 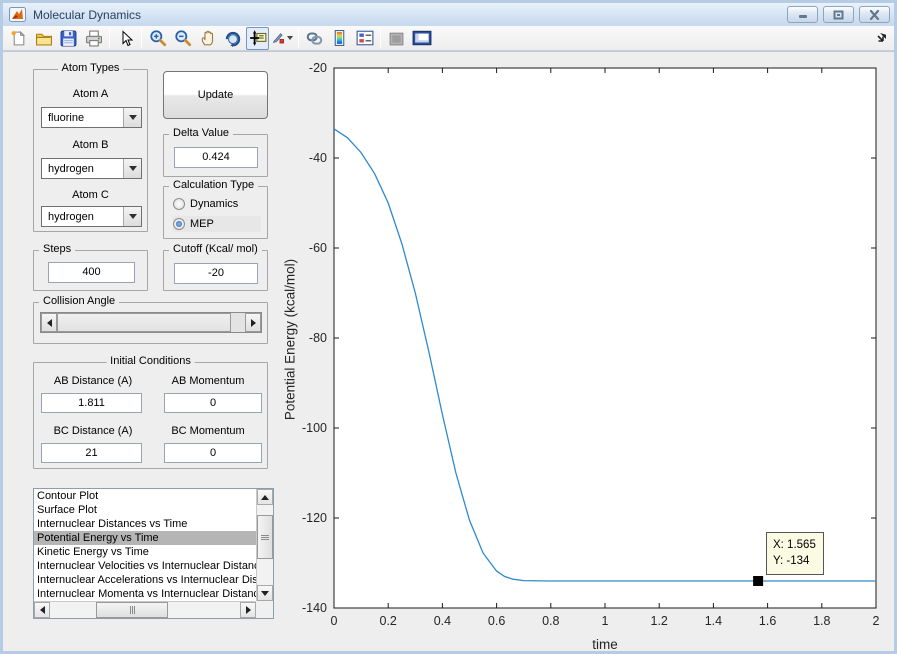 What do you see at coordinates (201, 133) in the screenshot?
I see `delta-value-label: Delta Value` at bounding box center [201, 133].